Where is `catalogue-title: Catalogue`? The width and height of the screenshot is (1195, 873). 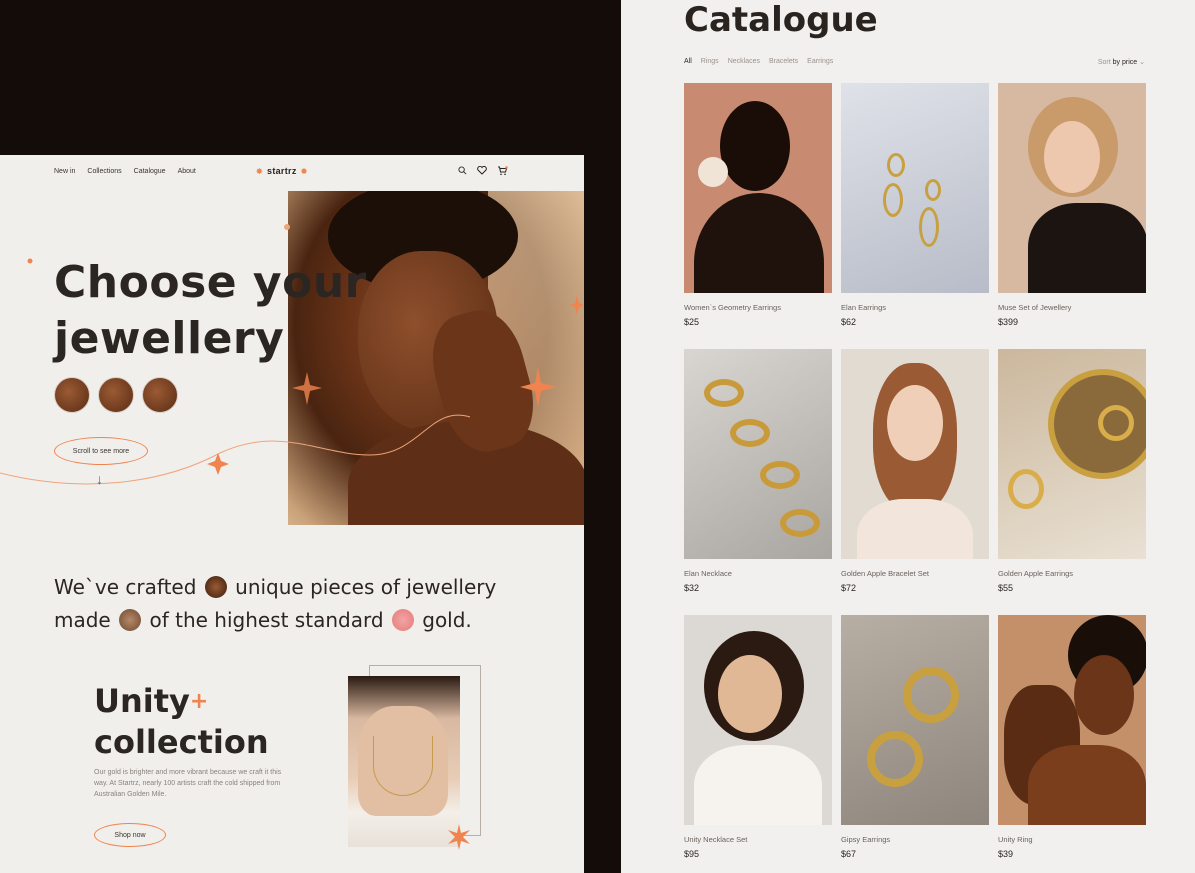
catalogue-title: Catalogue is located at coordinates (781, 20).